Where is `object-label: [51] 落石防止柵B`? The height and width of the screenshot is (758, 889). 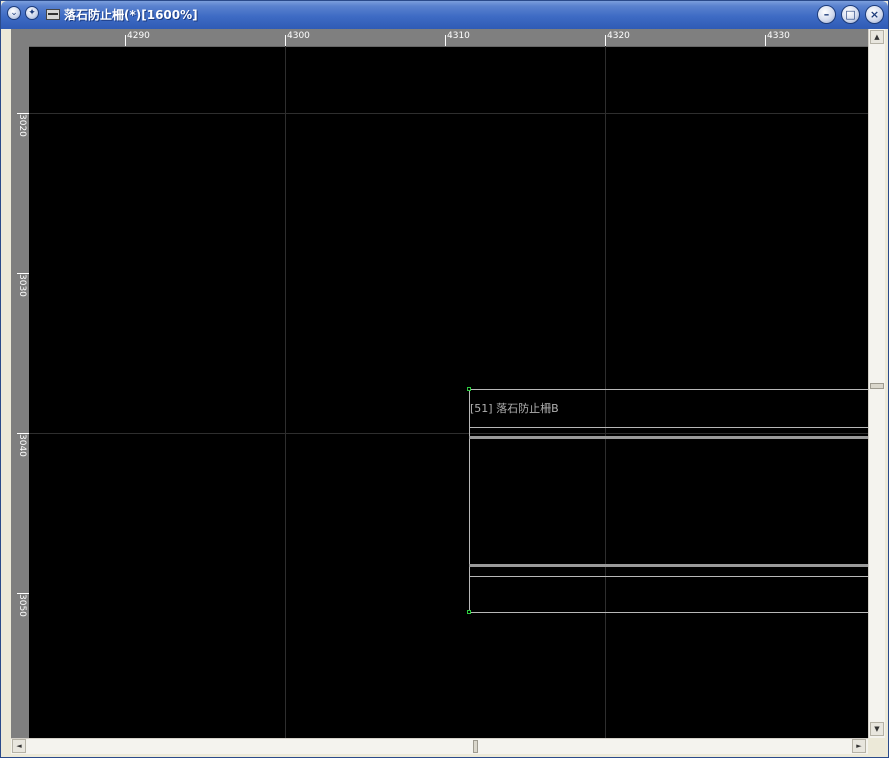
object-label: [51] 落石防止柵B is located at coordinates (514, 408).